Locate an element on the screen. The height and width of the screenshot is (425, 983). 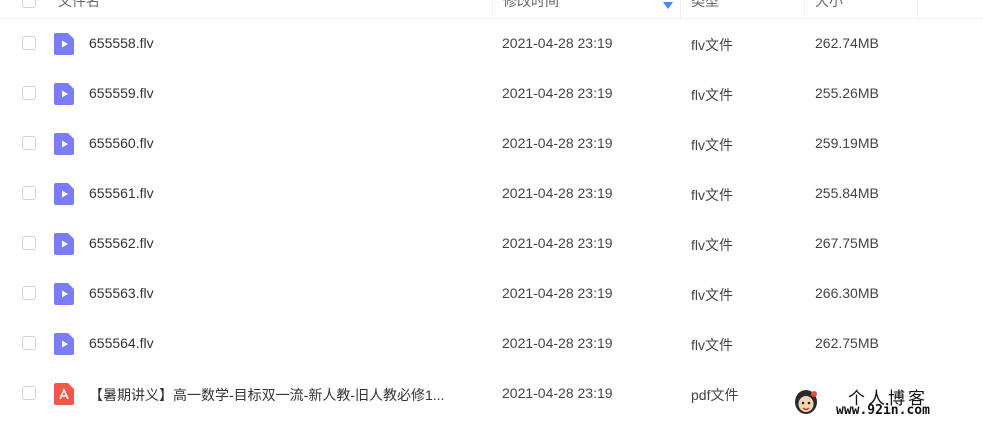
file-name: 655561.flv is located at coordinates (121, 193).